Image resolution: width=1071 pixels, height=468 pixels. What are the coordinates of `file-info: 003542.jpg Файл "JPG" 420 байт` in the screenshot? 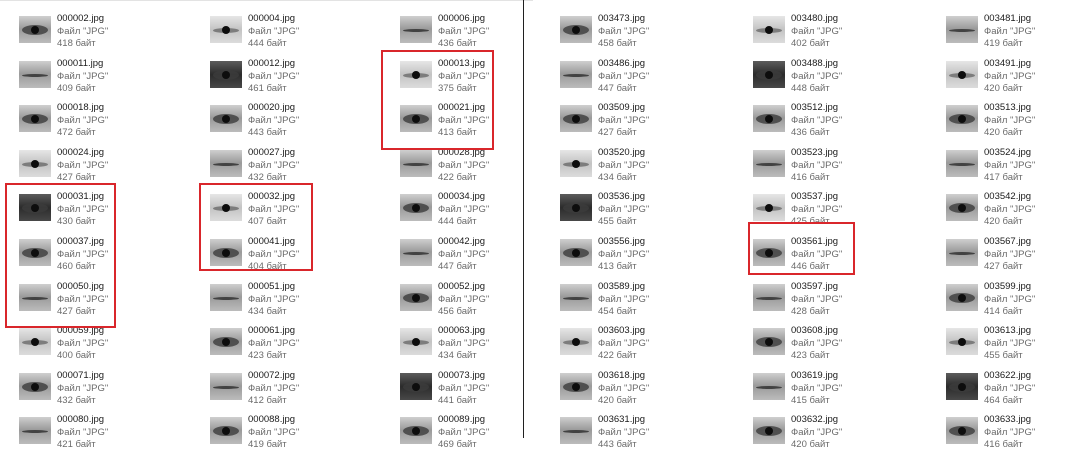 It's located at (1009, 210).